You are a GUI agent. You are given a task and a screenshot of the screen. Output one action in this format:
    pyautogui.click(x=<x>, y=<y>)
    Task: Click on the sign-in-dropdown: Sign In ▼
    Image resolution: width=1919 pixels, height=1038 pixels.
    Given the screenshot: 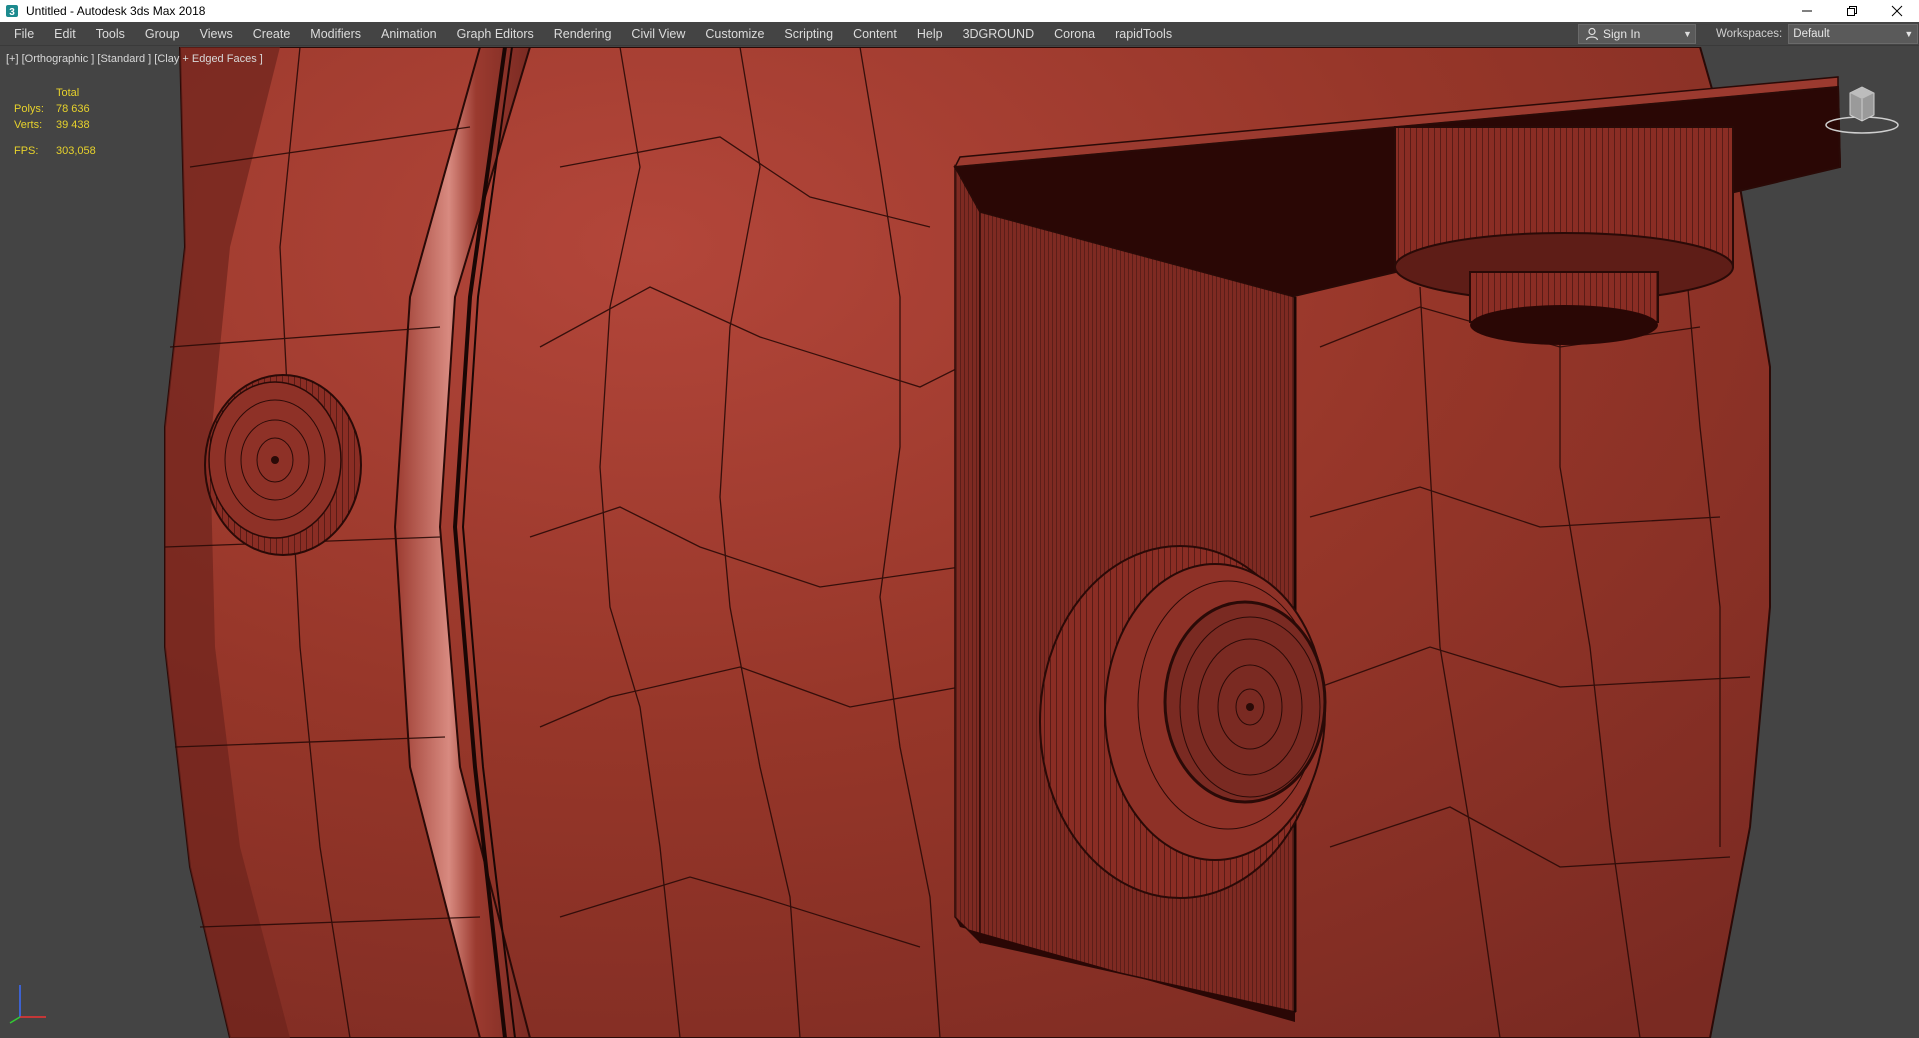 What is the action you would take?
    pyautogui.click(x=1637, y=34)
    